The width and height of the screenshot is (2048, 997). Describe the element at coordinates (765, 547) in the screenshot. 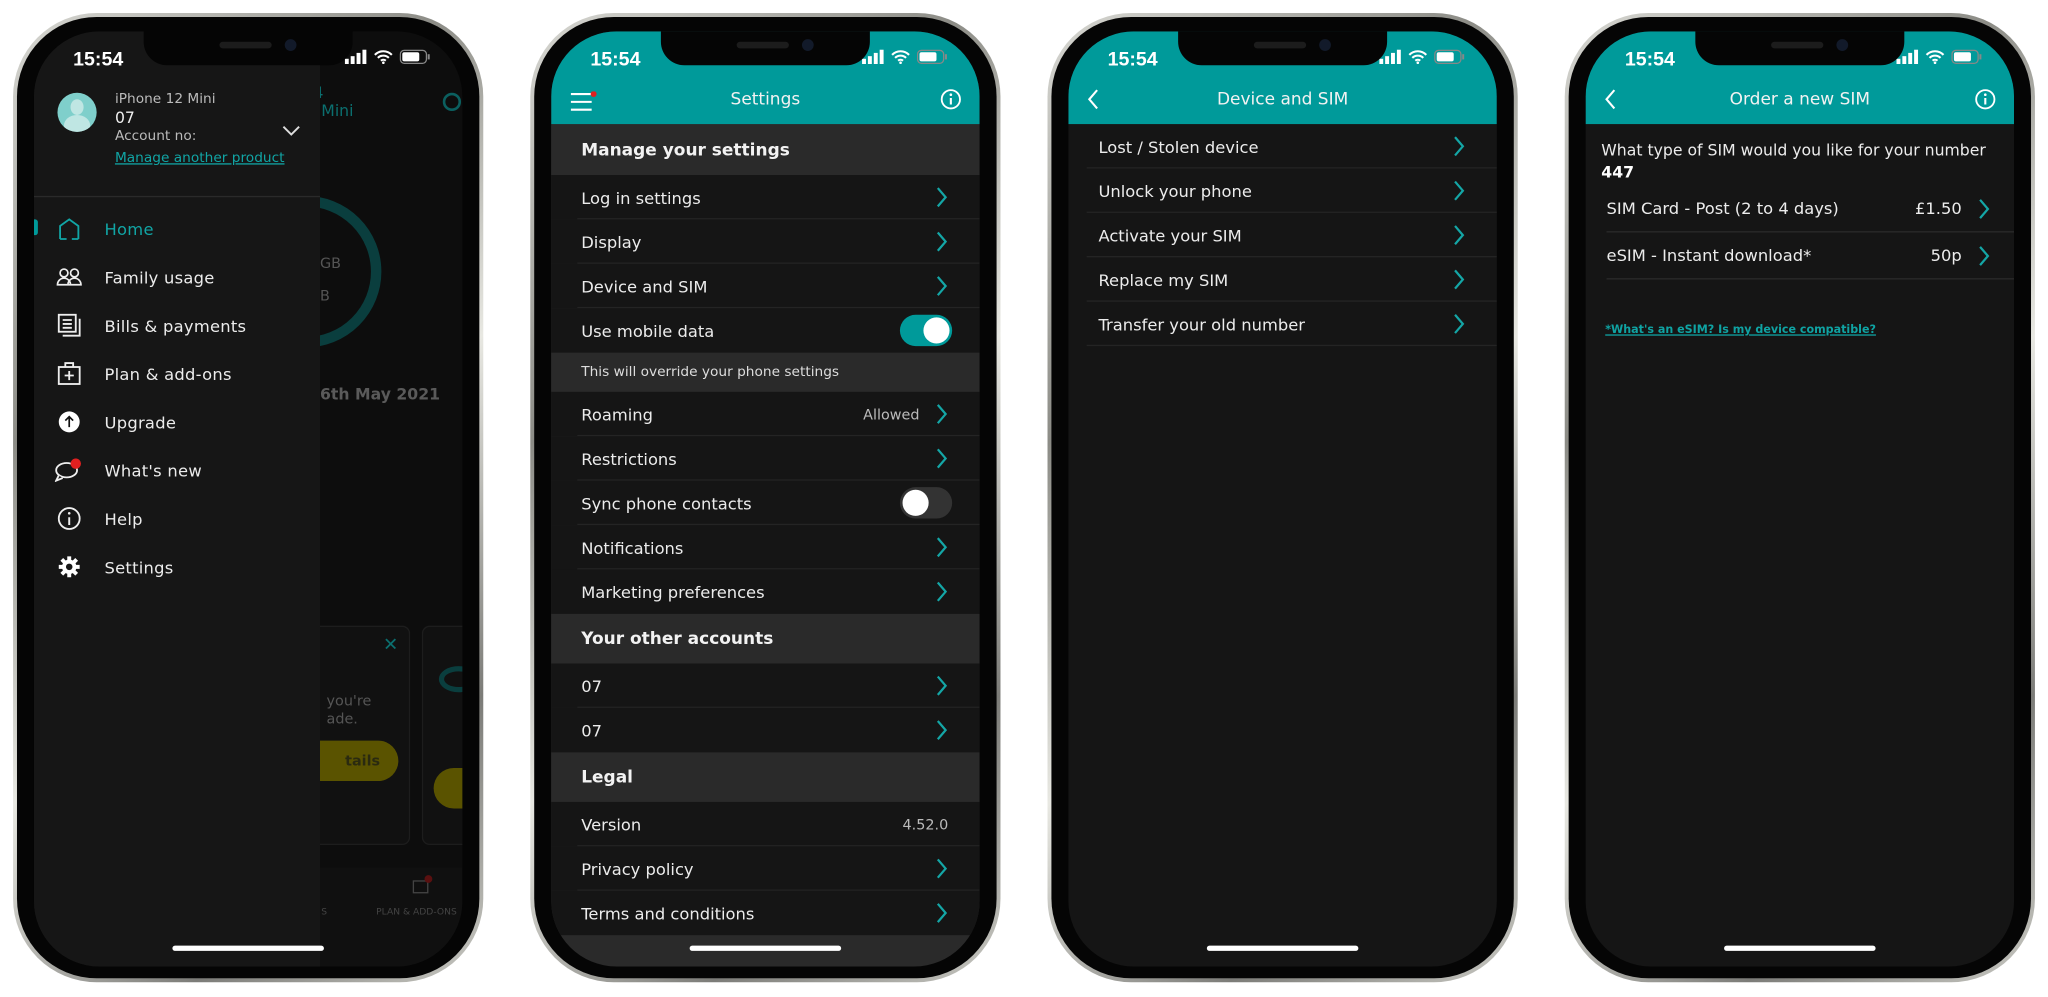

I see `settings-row: Notifications` at that location.